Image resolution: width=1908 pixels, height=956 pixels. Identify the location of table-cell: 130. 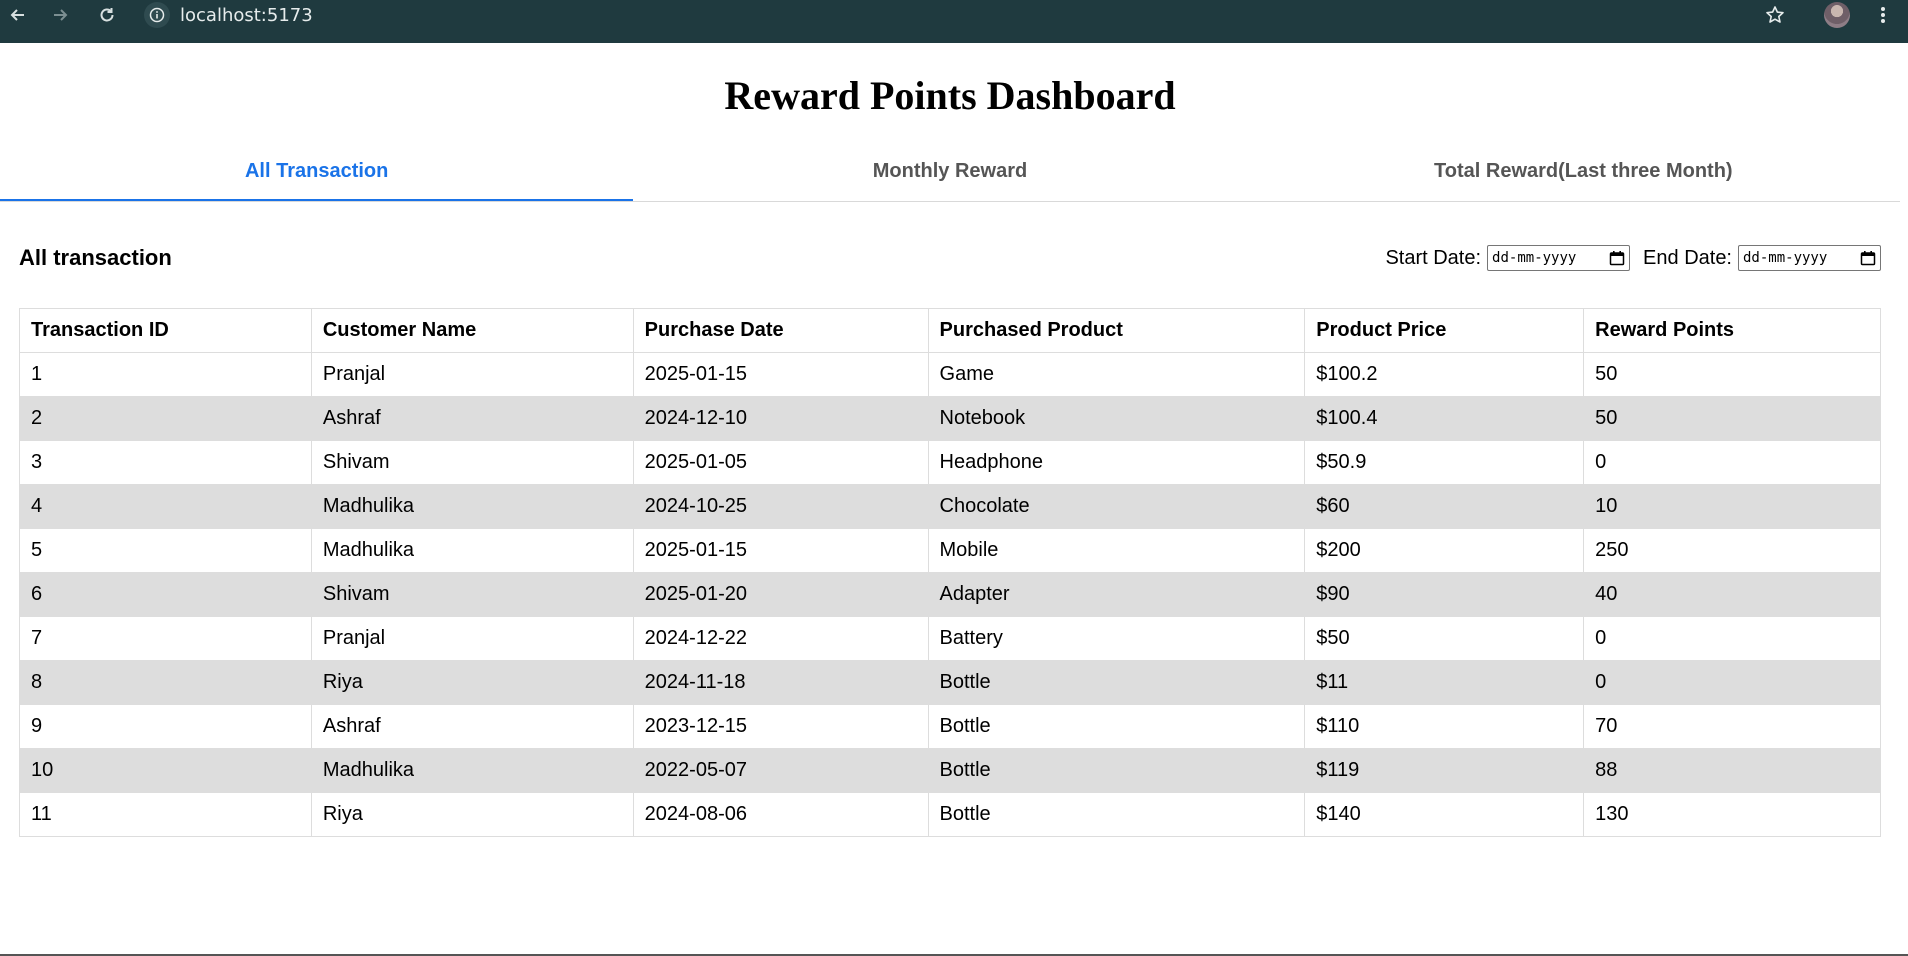
(1732, 814).